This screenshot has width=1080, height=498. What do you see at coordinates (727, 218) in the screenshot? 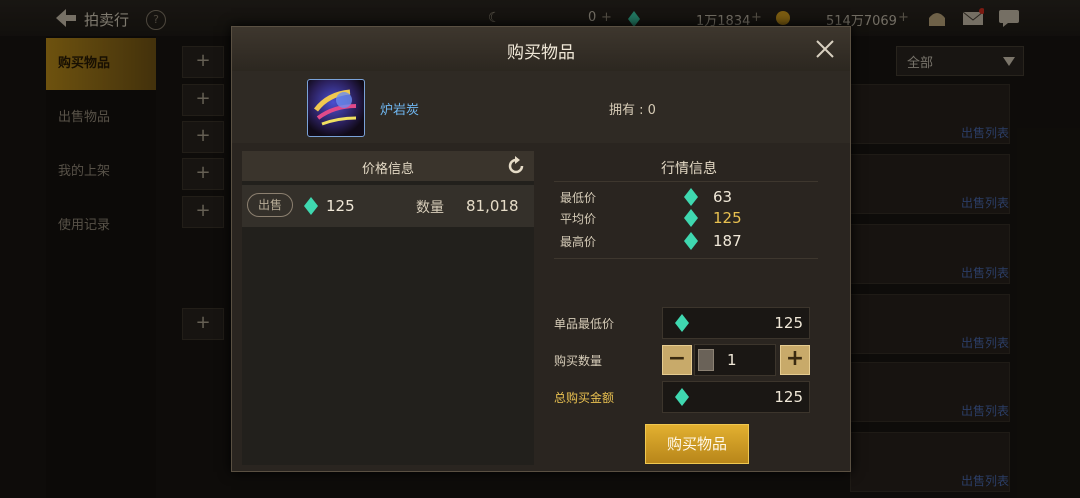
I see `avg-price-value: 125` at bounding box center [727, 218].